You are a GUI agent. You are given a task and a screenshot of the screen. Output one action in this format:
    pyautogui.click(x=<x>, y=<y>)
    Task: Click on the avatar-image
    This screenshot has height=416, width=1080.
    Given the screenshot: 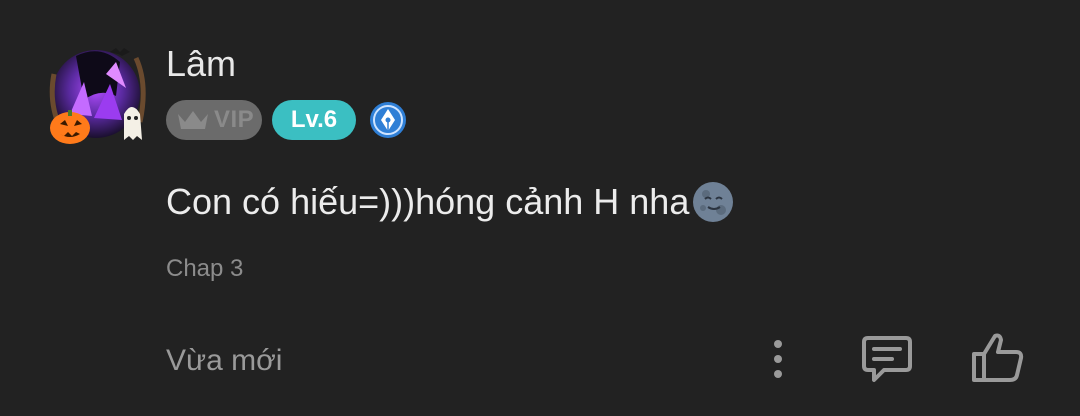 What is the action you would take?
    pyautogui.click(x=97, y=96)
    